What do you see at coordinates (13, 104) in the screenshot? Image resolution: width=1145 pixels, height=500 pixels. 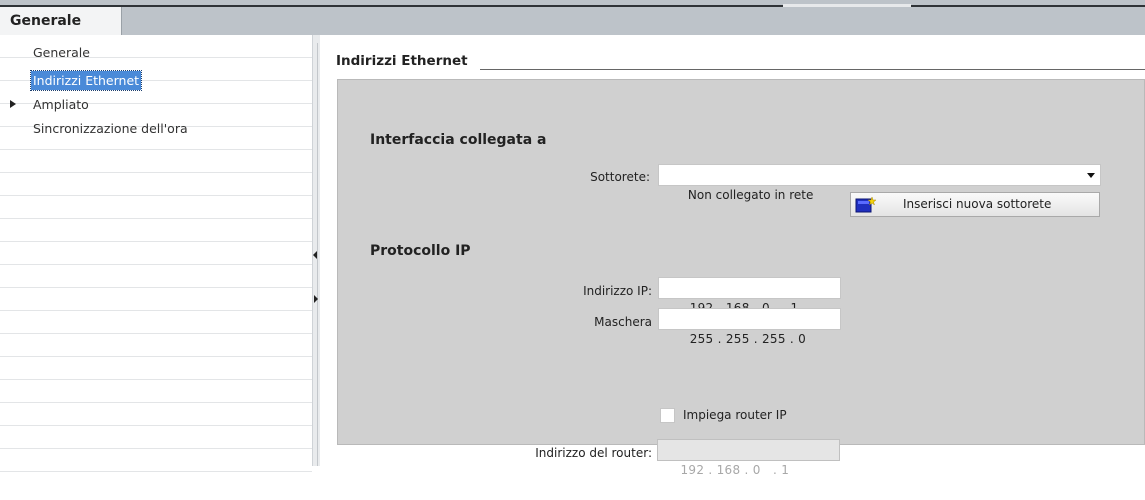 I see `expand-arrow-icon` at bounding box center [13, 104].